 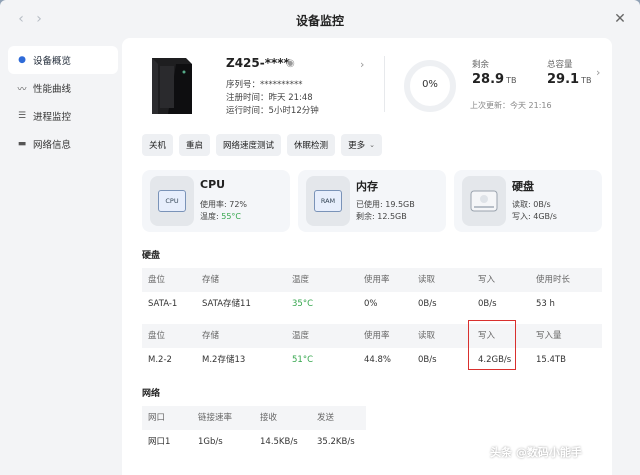 I want to click on table-cell: 网口1, so click(x=159, y=442).